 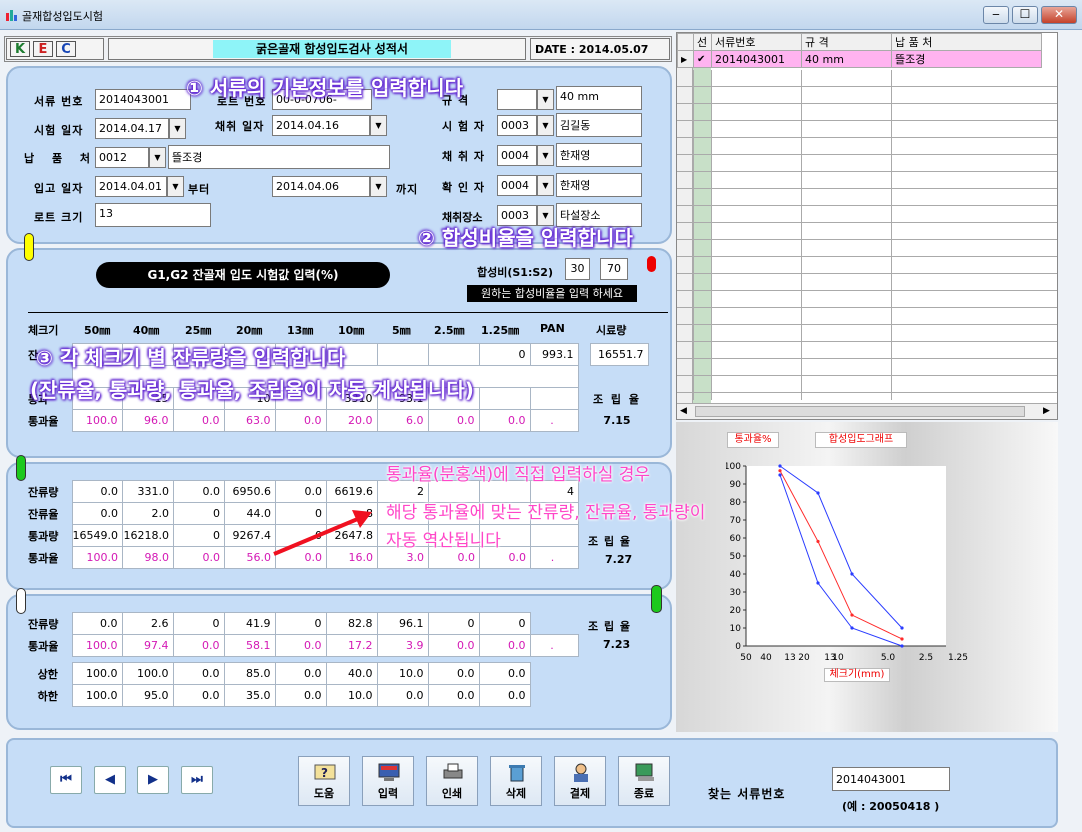 I want to click on receive-from-dropdown-icon: ▼, so click(x=175, y=186).